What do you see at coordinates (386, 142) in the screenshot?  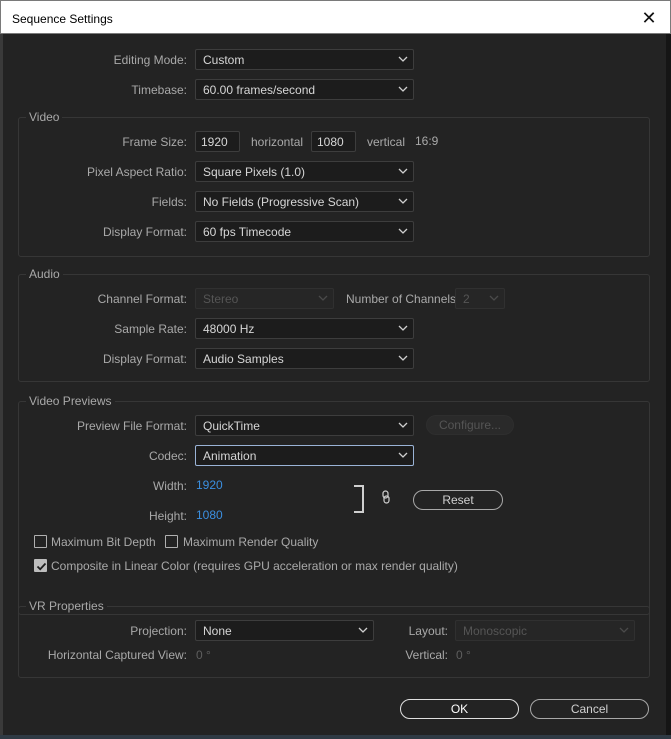 I see `vertical-label: vertical` at bounding box center [386, 142].